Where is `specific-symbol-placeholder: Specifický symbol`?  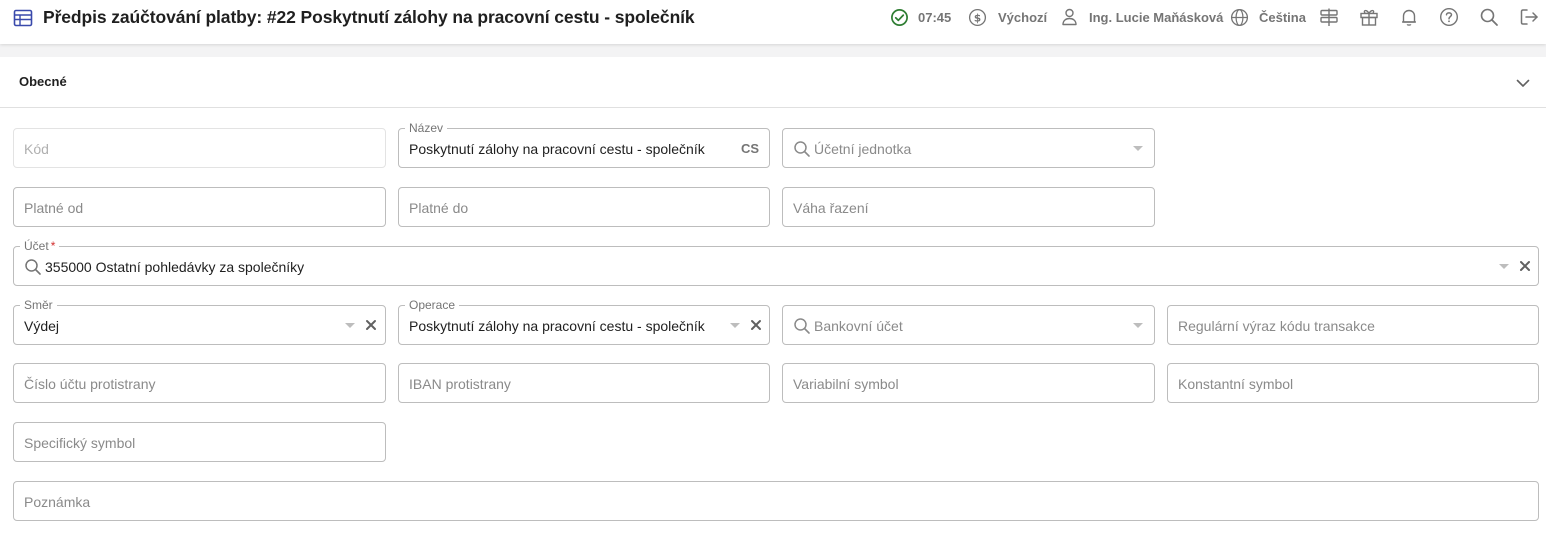
specific-symbol-placeholder: Specifický symbol is located at coordinates (80, 443).